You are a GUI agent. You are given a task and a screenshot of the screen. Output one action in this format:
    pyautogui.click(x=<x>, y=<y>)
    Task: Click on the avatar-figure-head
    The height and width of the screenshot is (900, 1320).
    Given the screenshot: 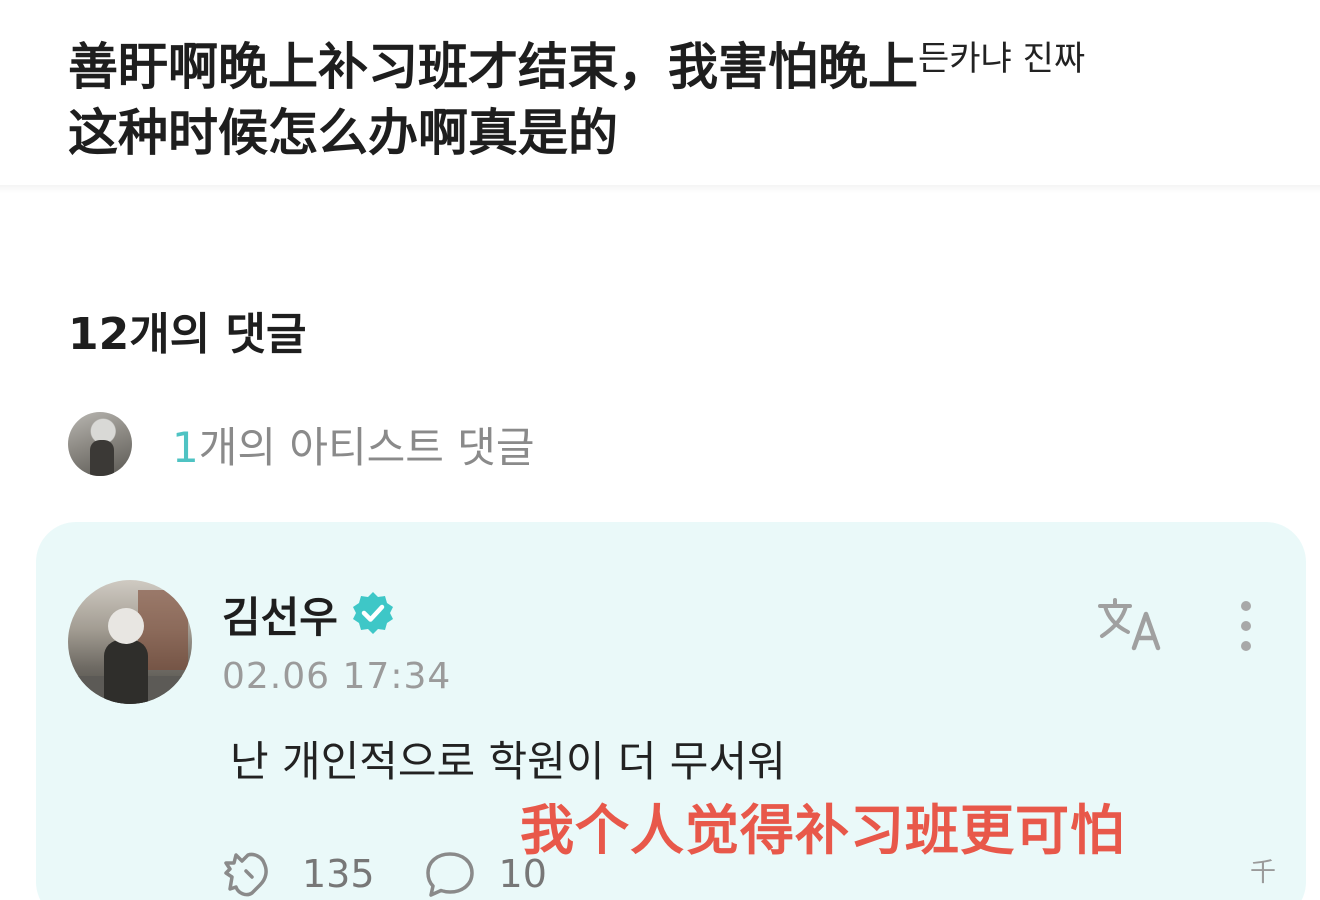 What is the action you would take?
    pyautogui.click(x=126, y=626)
    